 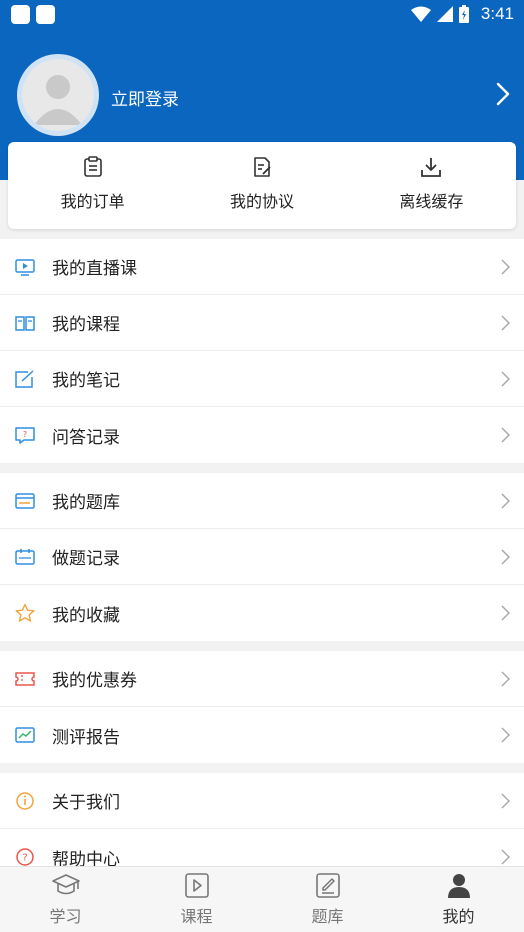 What do you see at coordinates (86, 325) in the screenshot?
I see `menu-item-label: 我的课程` at bounding box center [86, 325].